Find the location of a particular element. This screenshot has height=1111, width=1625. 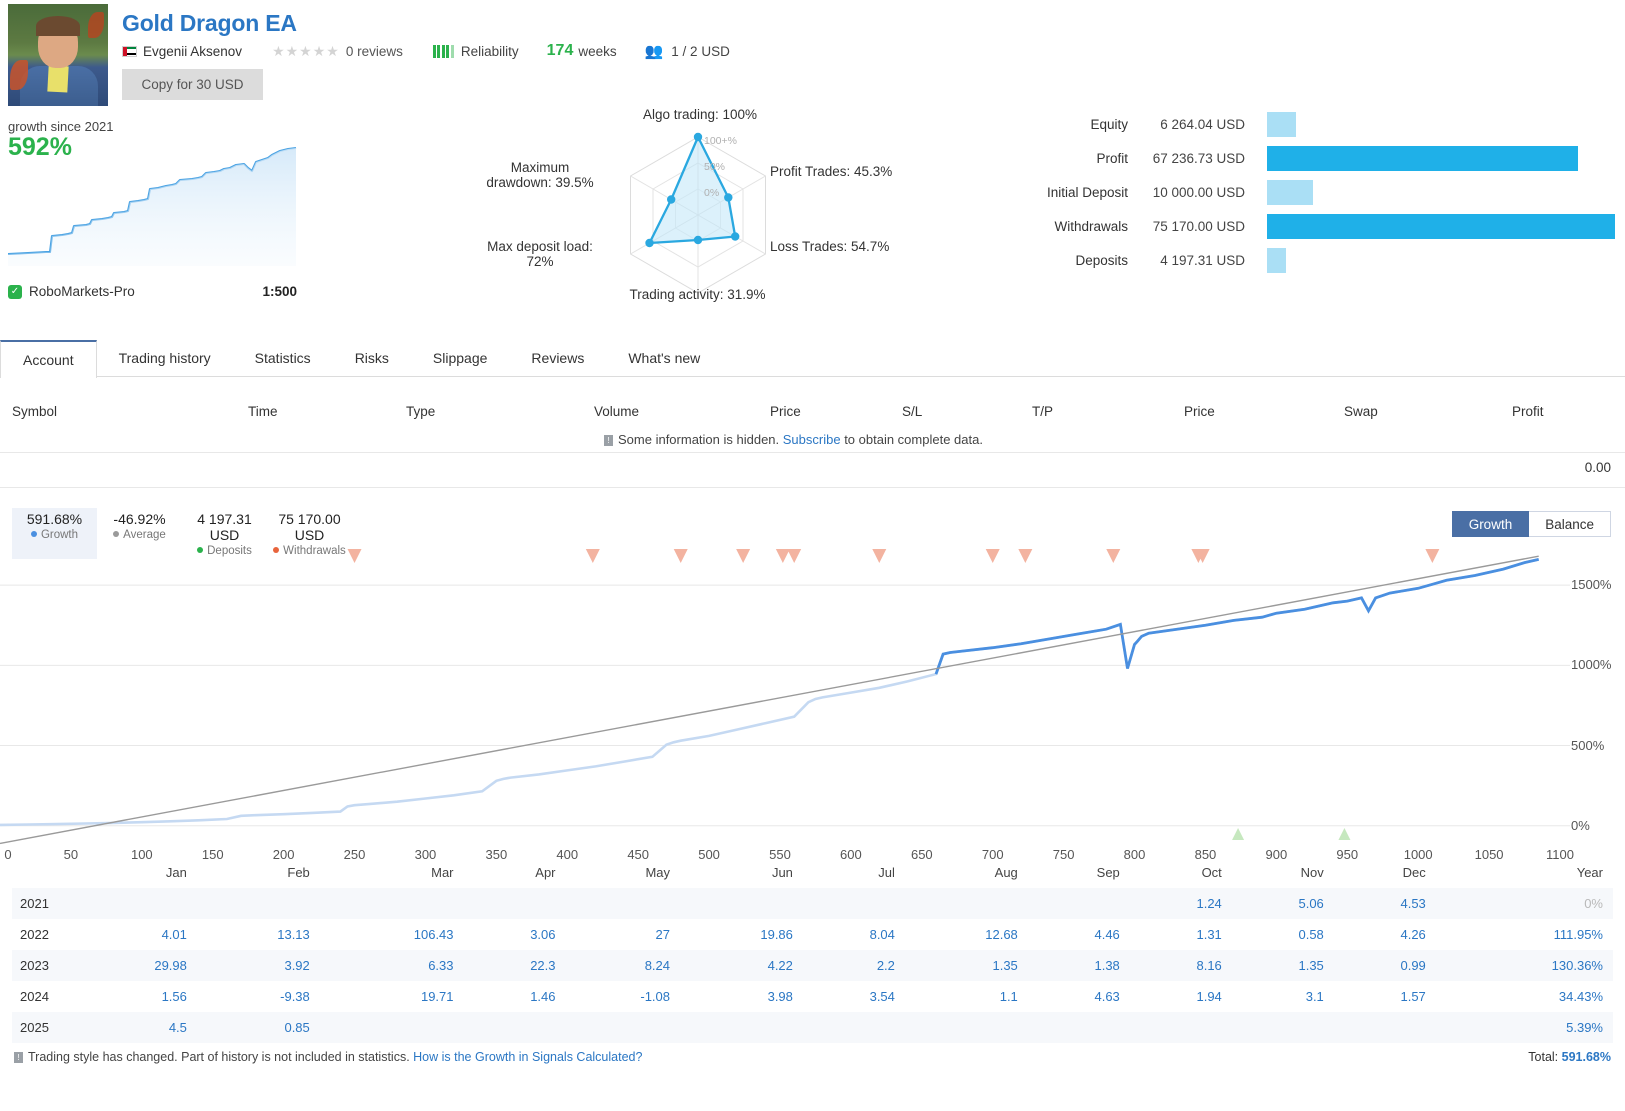

x-axis-label: 300 is located at coordinates (425, 854).